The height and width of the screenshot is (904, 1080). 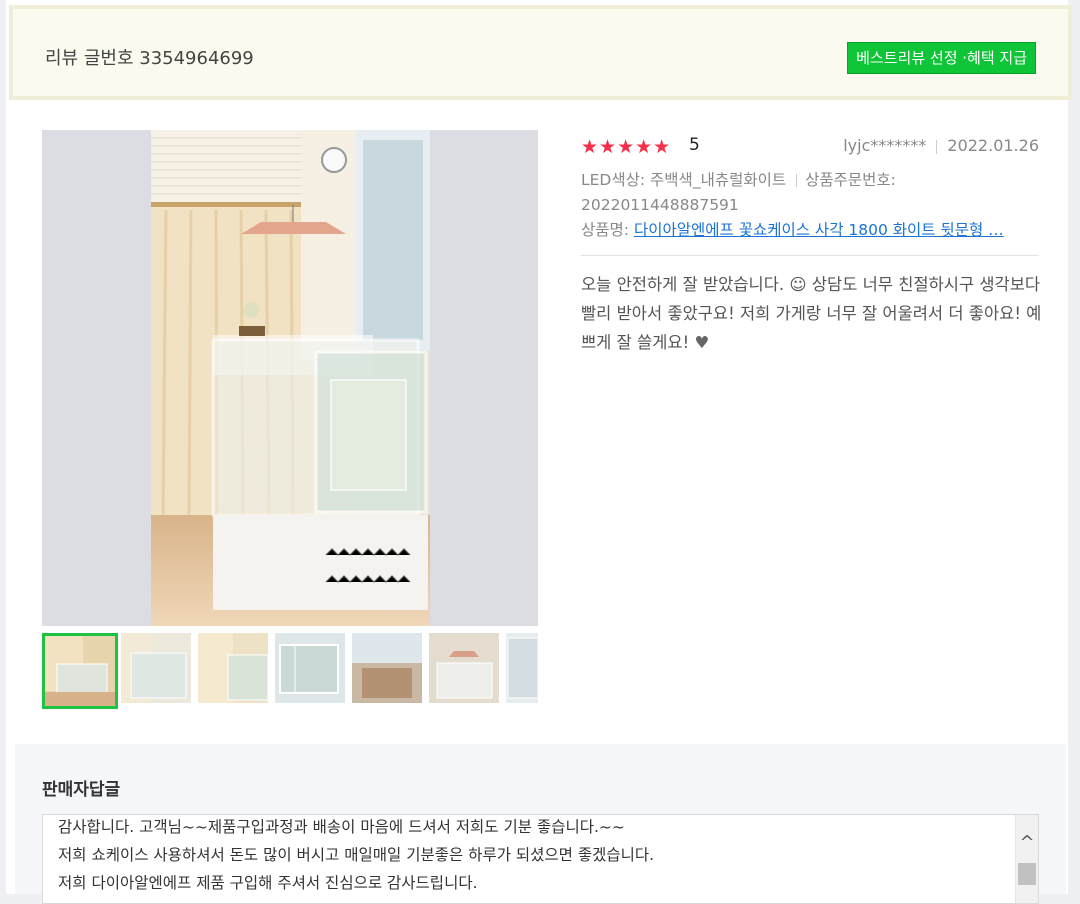 What do you see at coordinates (941, 58) in the screenshot?
I see `best-review-badge: 베스트리뷰 선정 ·혜택 지급` at bounding box center [941, 58].